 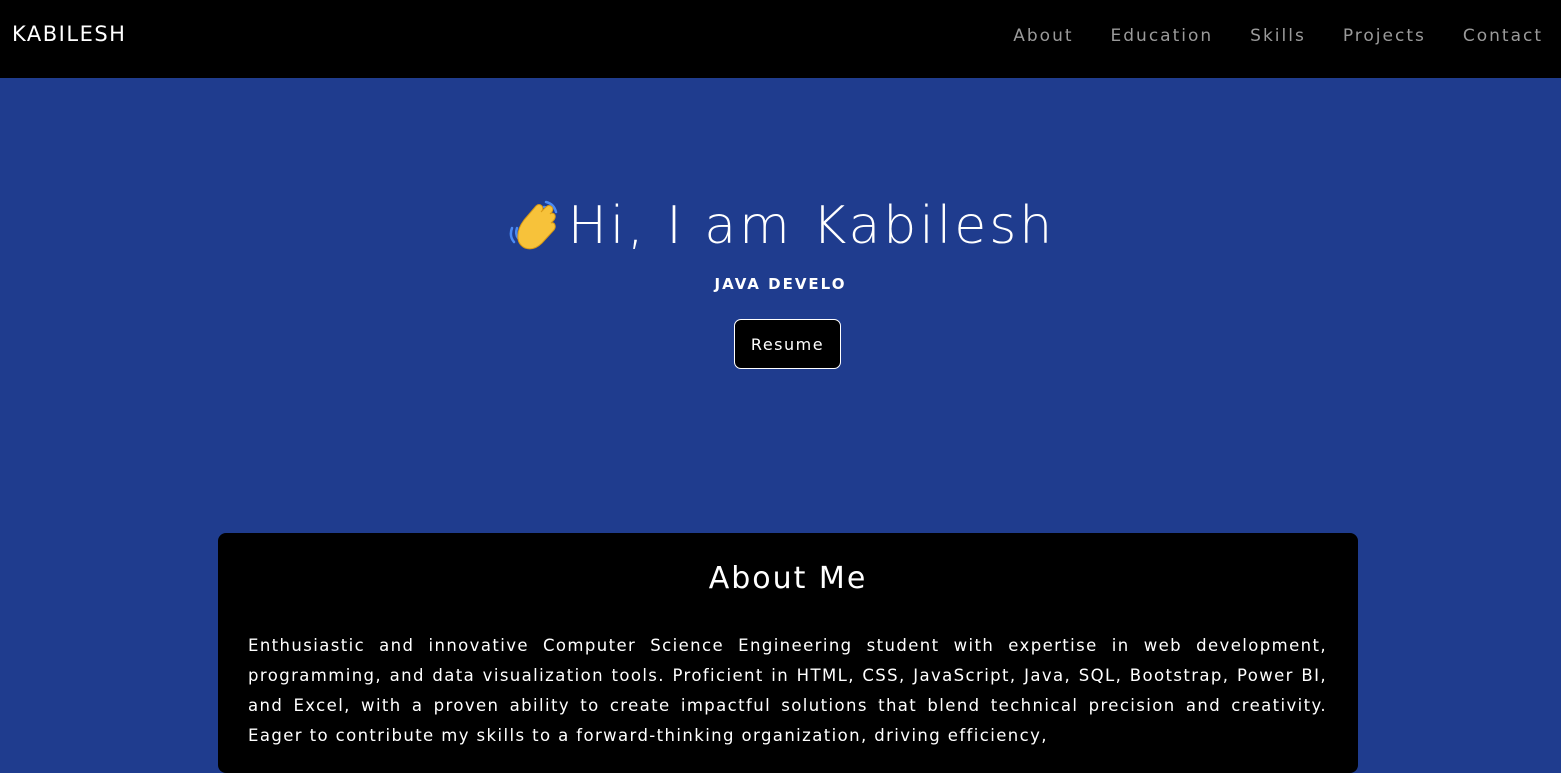 I want to click on nav-link-contact: Contact, so click(x=1503, y=36).